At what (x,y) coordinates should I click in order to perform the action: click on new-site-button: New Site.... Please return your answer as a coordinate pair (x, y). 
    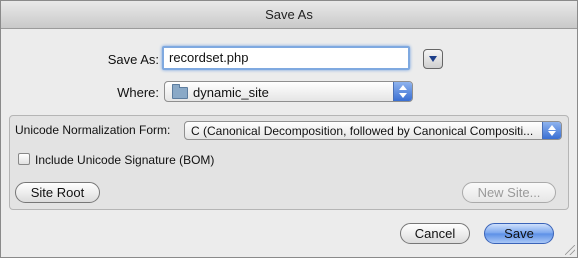
    Looking at the image, I should click on (509, 192).